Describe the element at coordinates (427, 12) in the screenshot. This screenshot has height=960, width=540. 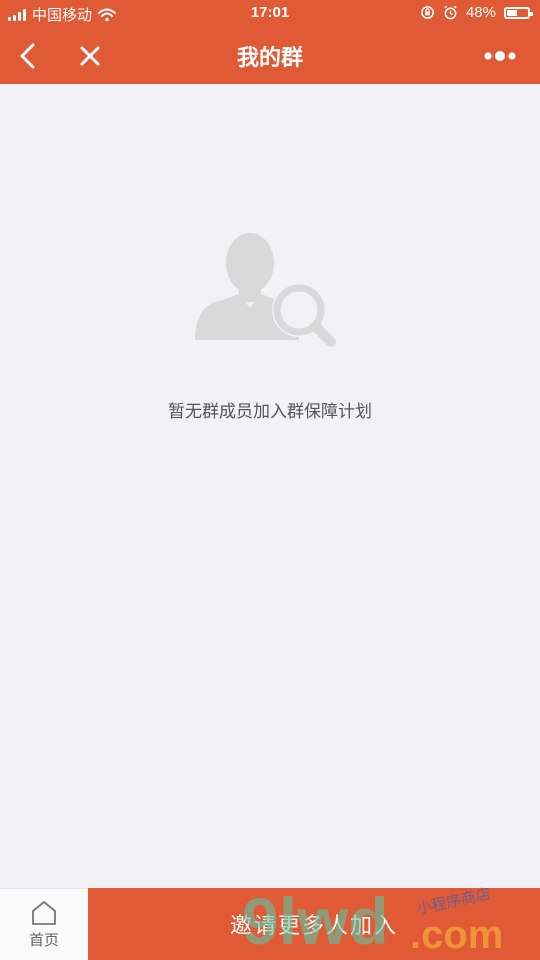
I see `lock-rotation-icon` at that location.